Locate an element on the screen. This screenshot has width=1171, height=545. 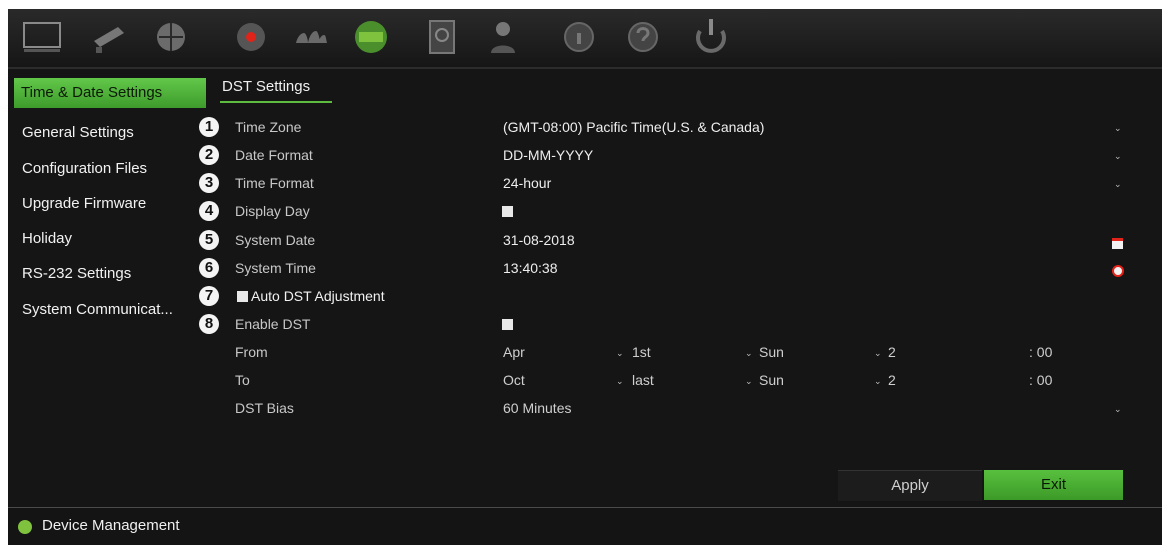
sidebar-item-rs-232-settings: RS-232 Settings is located at coordinates (76, 273).